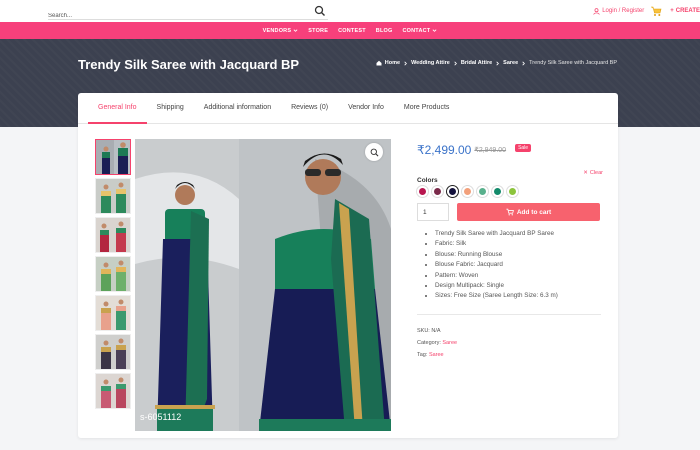 Image resolution: width=700 pixels, height=450 pixels. Describe the element at coordinates (512, 331) in the screenshot. I see `sku-row: SKU: N/A` at that location.